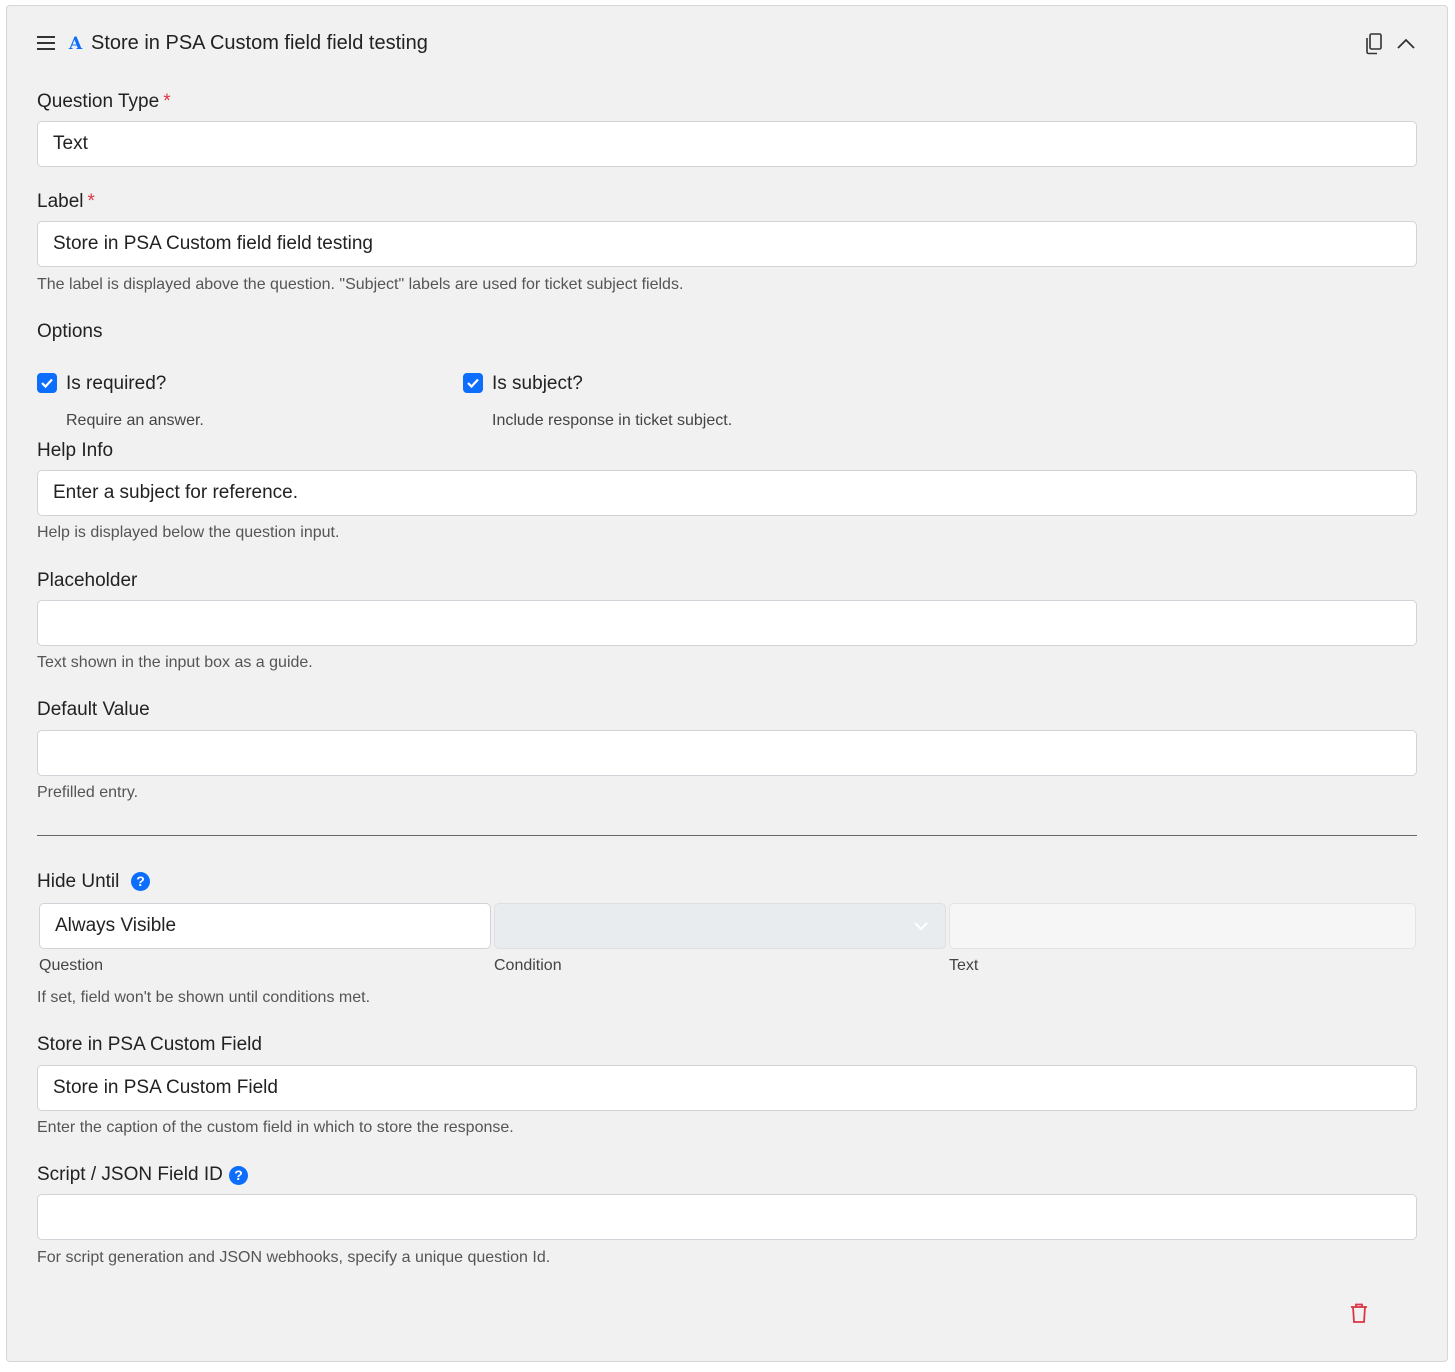 The height and width of the screenshot is (1372, 1455). What do you see at coordinates (727, 244) in the screenshot?
I see `label-input: Store in PSA Custom field field testing` at bounding box center [727, 244].